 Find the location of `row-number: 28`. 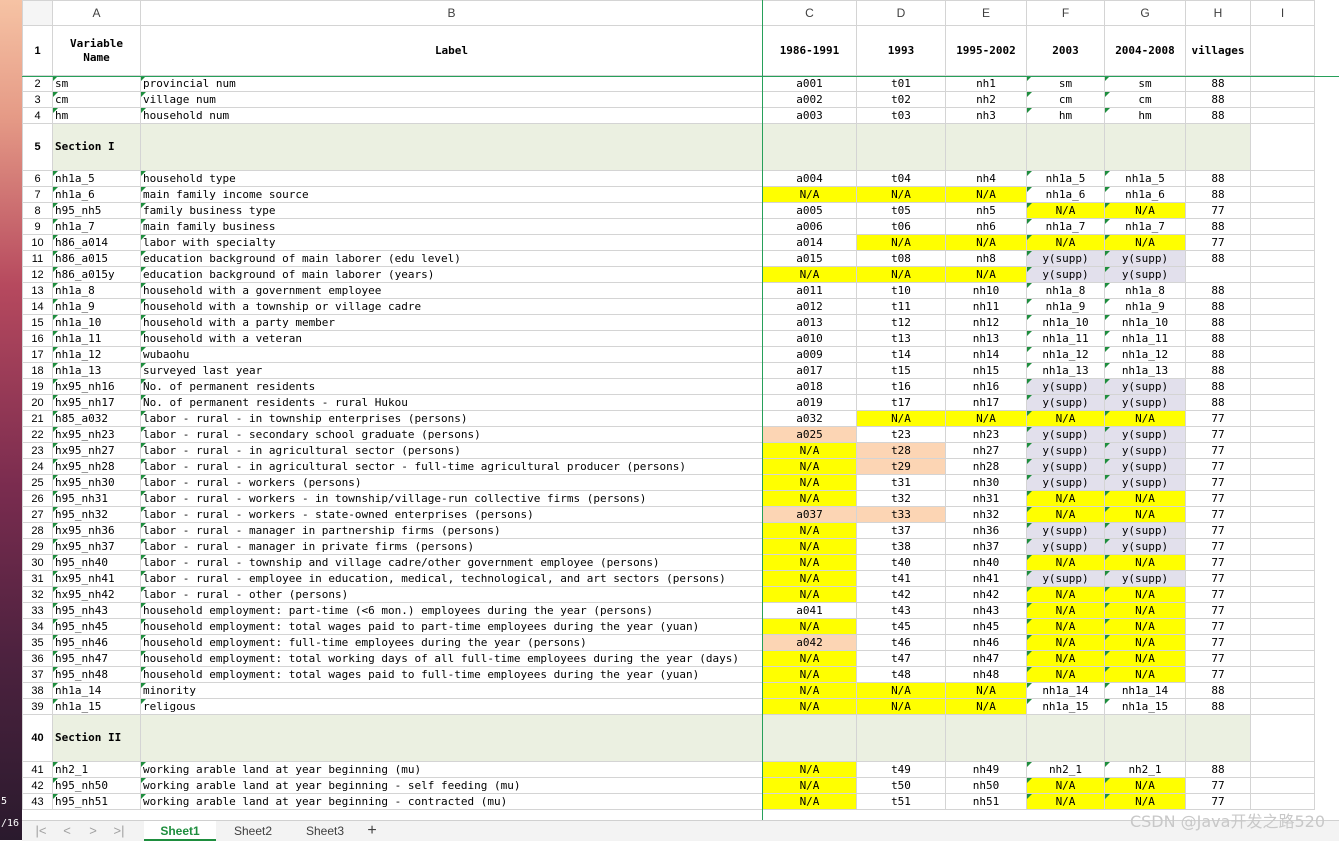

row-number: 28 is located at coordinates (37, 530).